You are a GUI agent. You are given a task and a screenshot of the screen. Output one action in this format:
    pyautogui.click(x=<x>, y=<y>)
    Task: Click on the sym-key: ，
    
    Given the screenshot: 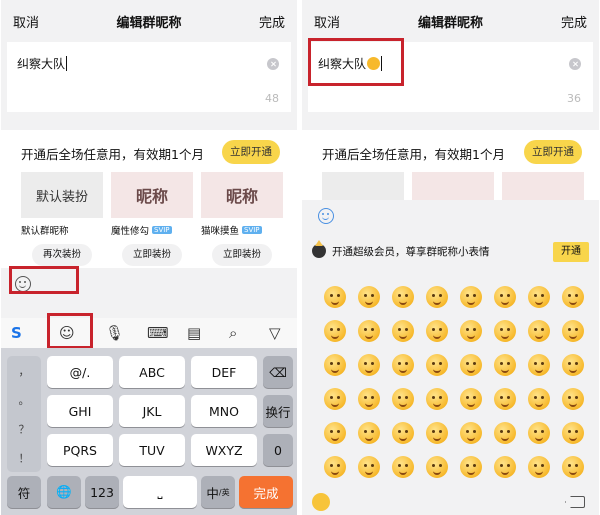 What is the action you would take?
    pyautogui.click(x=24, y=371)
    